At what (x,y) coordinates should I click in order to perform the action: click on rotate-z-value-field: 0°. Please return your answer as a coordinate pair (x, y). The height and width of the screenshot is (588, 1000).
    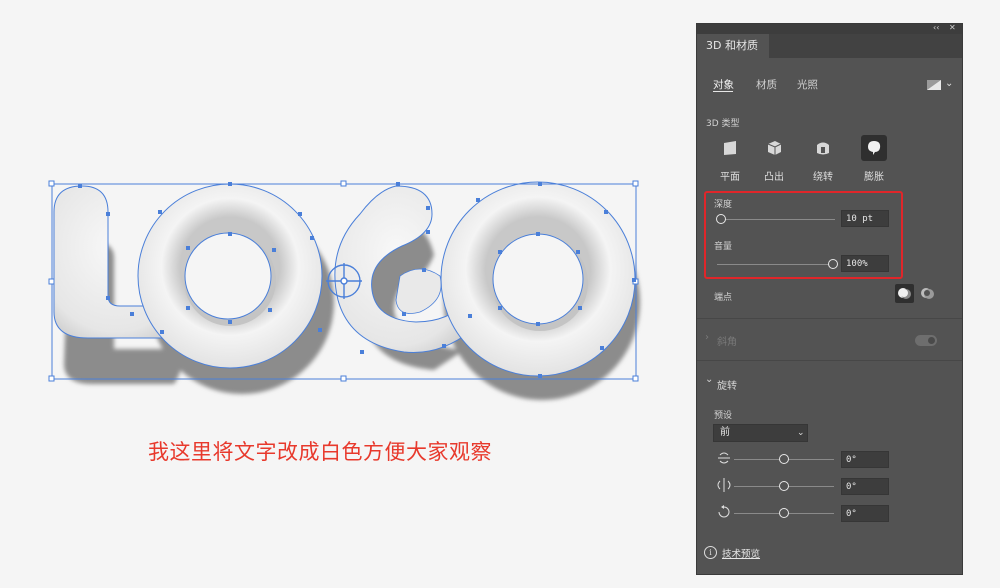
    Looking at the image, I should click on (865, 513).